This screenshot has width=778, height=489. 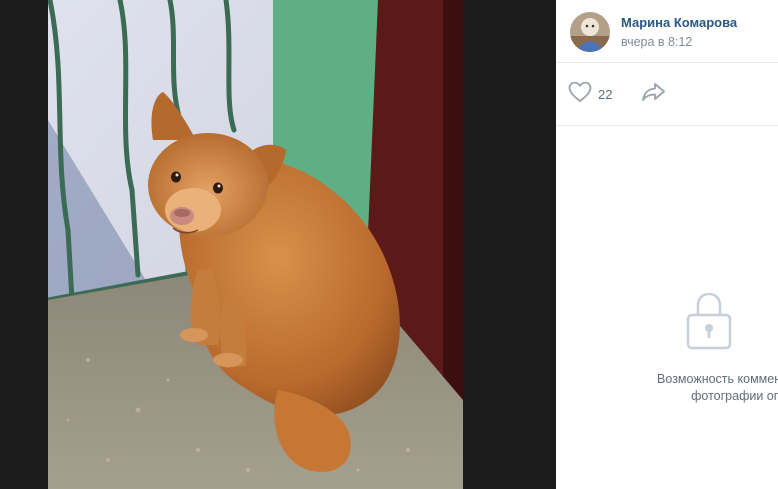 What do you see at coordinates (580, 94) in the screenshot?
I see `heart-icon` at bounding box center [580, 94].